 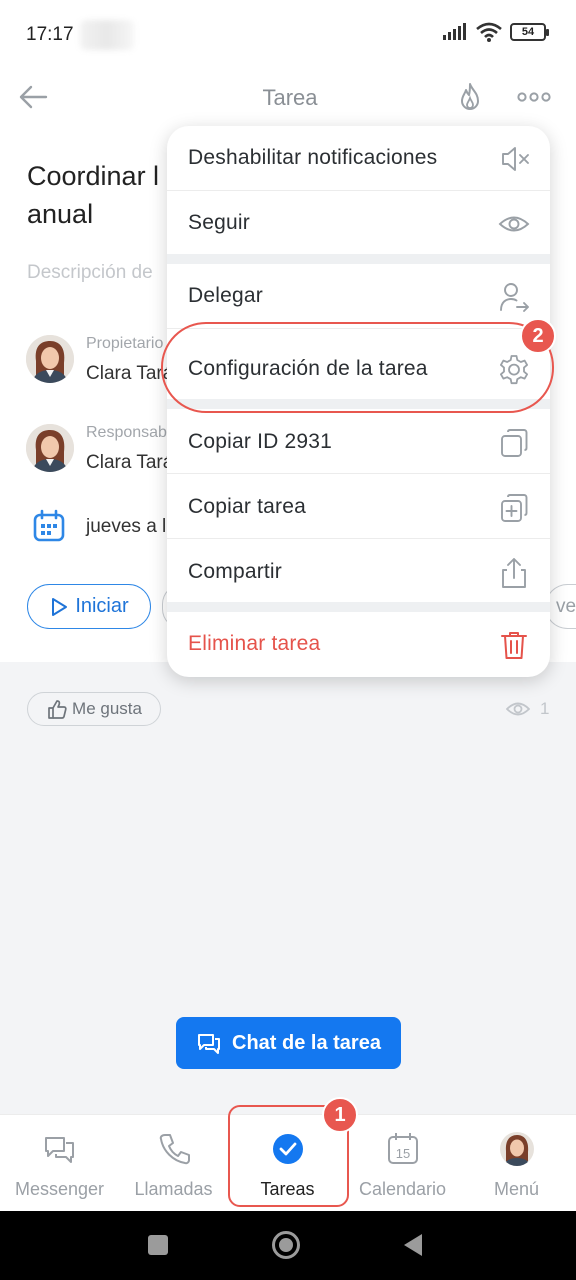 I want to click on status-bar: 17:17 54, so click(x=288, y=35).